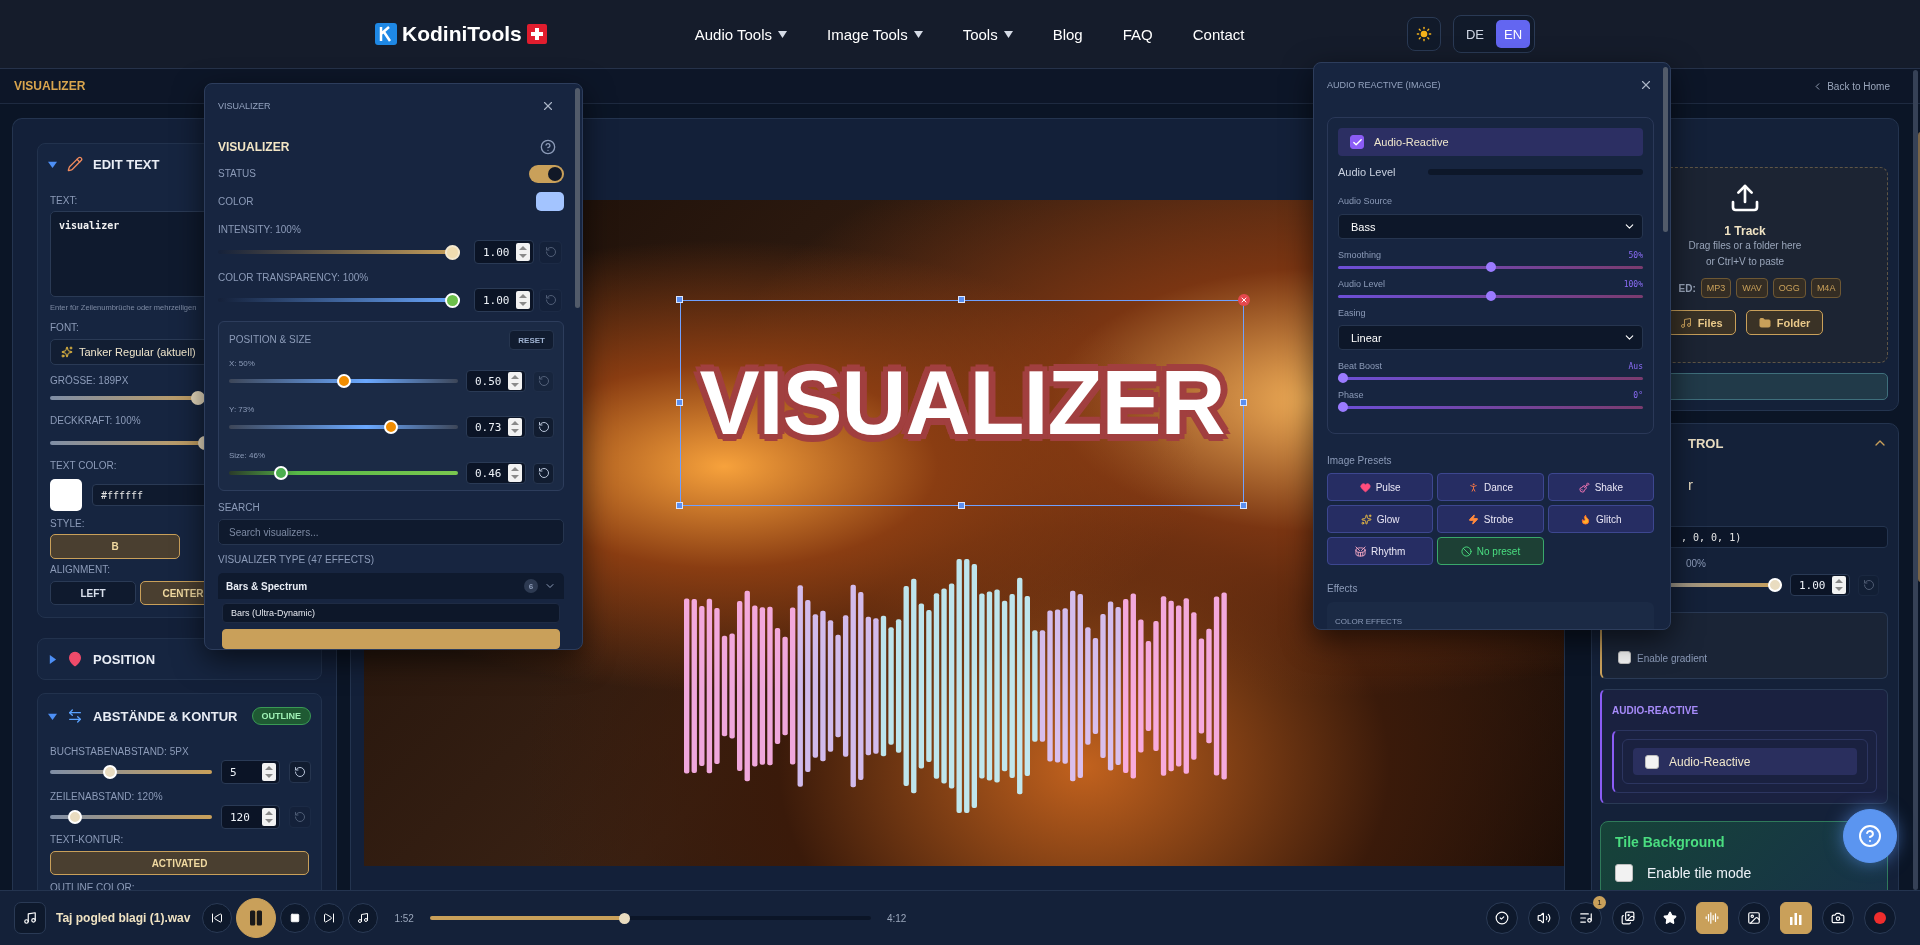 Image resolution: width=1920 pixels, height=945 pixels. Describe the element at coordinates (1670, 918) in the screenshot. I see `star-button` at that location.